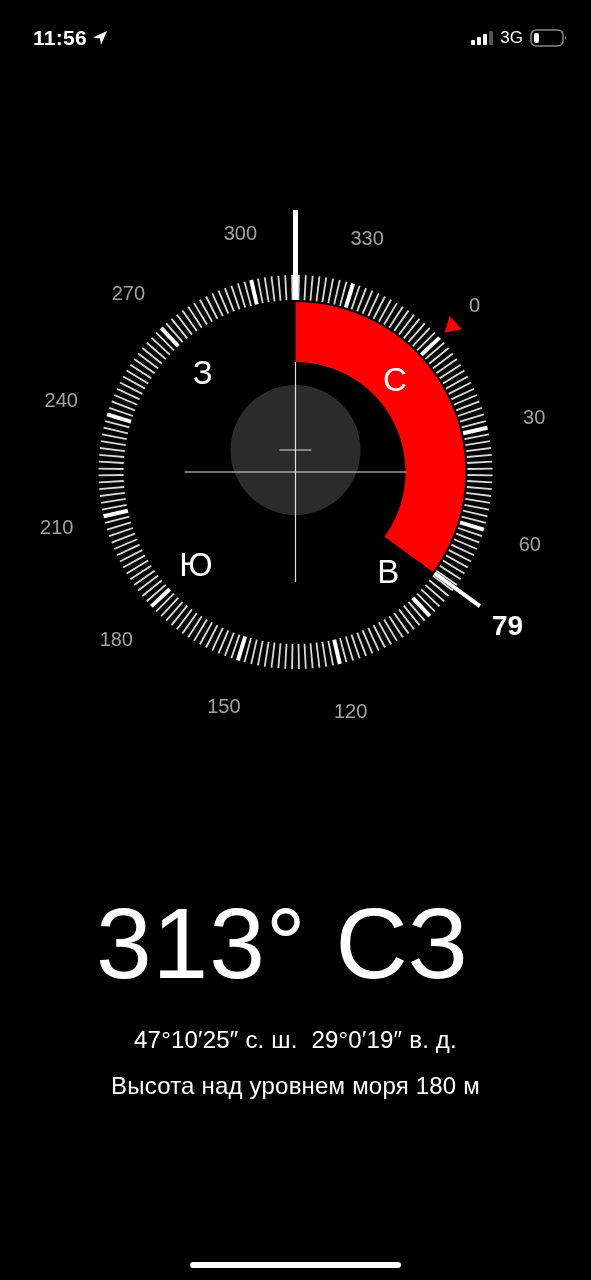 This screenshot has width=591, height=1280. I want to click on north-marker-icon, so click(453, 324).